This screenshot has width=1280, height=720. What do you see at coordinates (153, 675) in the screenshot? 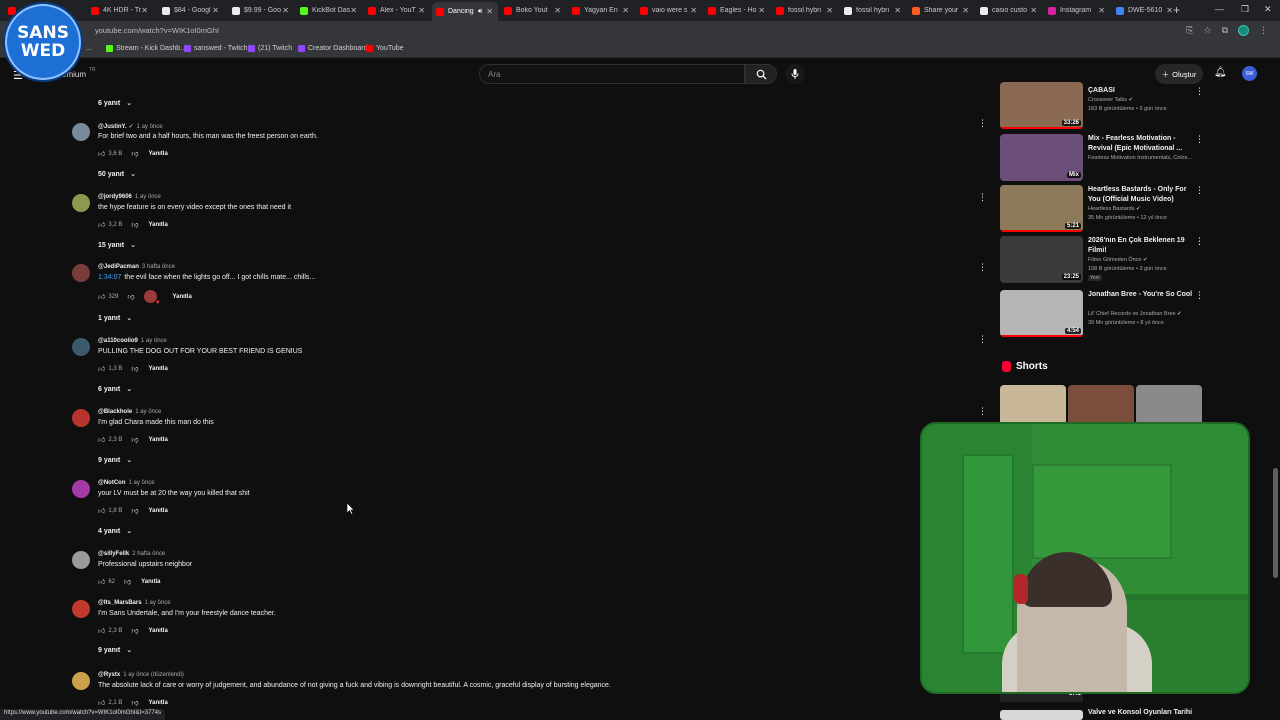
I see `comment-time: 1 ay önce (düzenlendi)` at bounding box center [153, 675].